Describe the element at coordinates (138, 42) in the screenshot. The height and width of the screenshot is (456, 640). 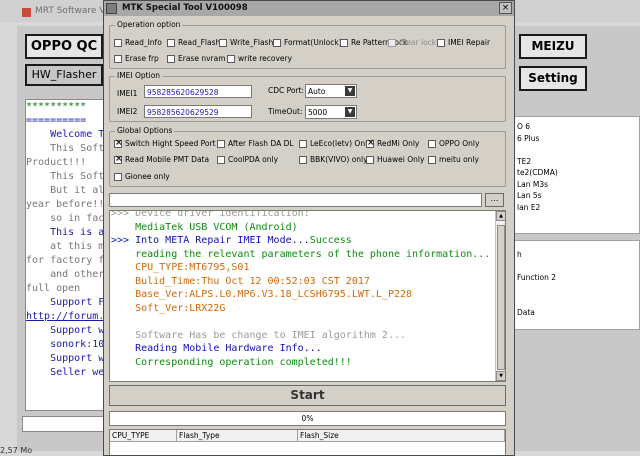
I see `option-read-info: Read_Info` at that location.